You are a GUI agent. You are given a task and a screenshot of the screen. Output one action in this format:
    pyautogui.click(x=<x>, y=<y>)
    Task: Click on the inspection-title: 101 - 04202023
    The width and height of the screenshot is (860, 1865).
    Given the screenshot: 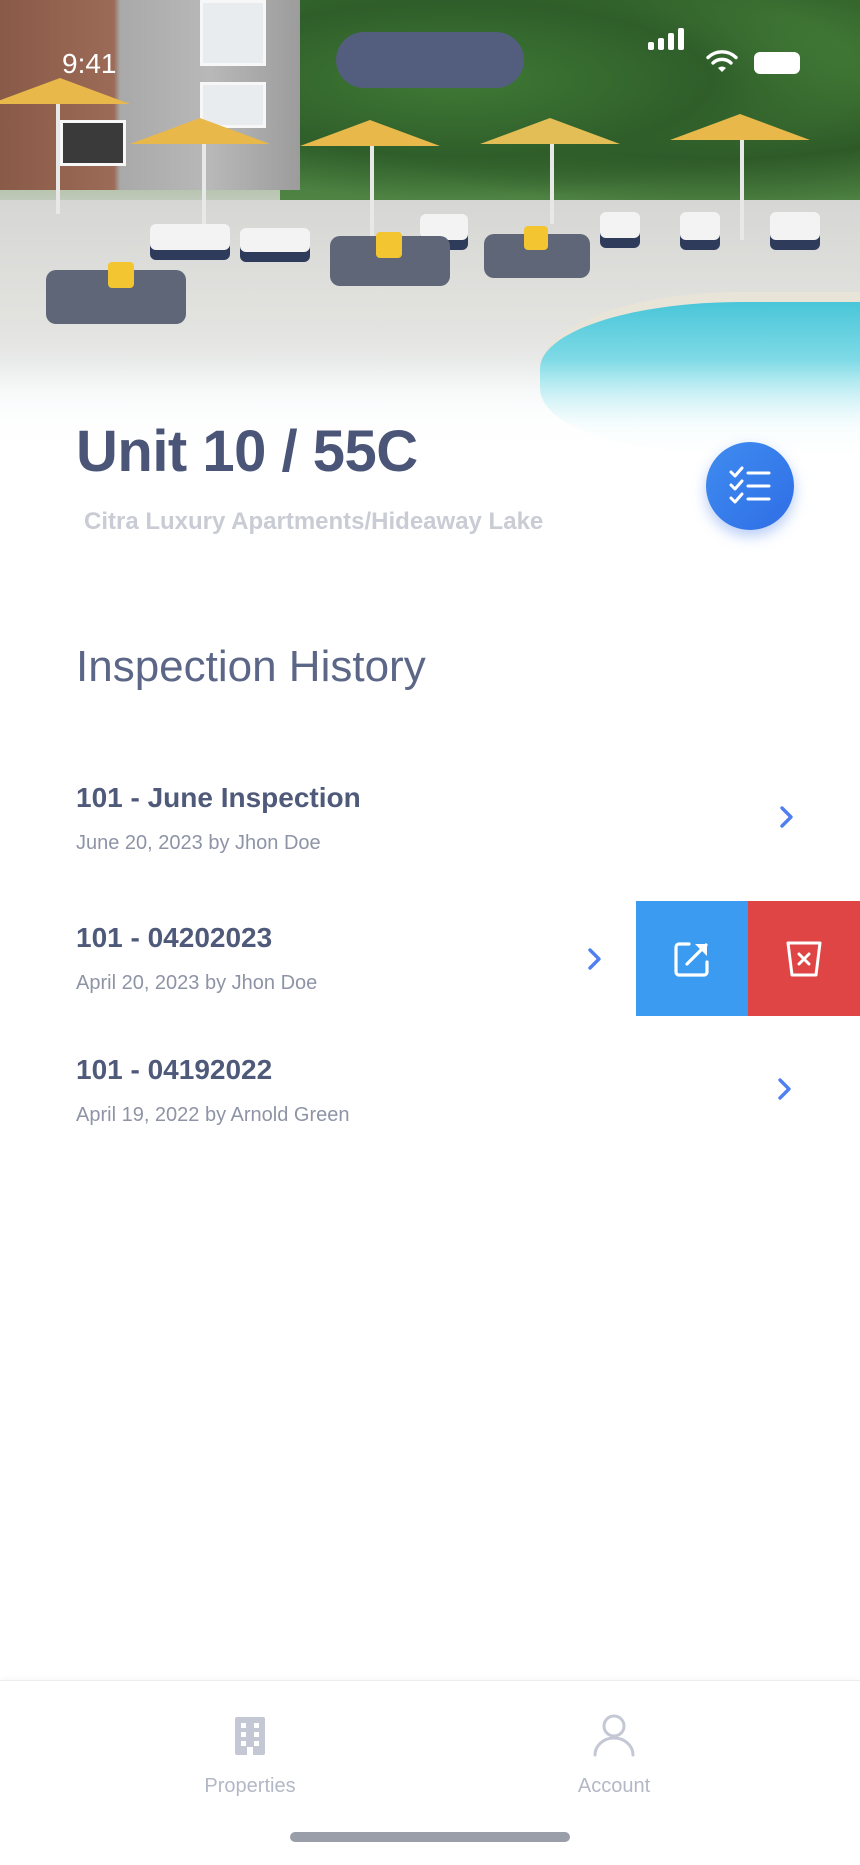 What is the action you would take?
    pyautogui.click(x=174, y=937)
    